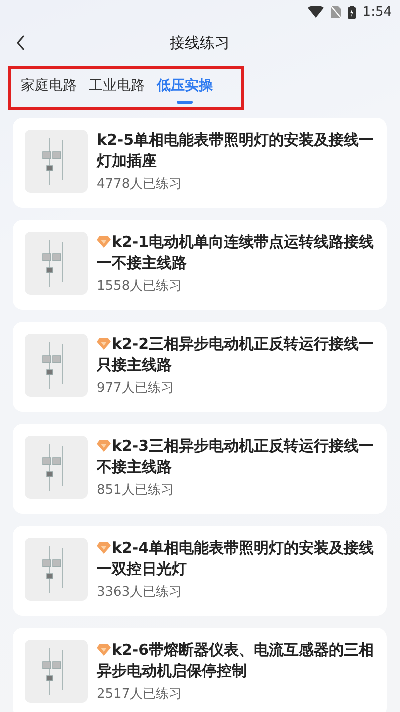 This screenshot has width=400, height=712. What do you see at coordinates (335, 12) in the screenshot?
I see `no-sim-icon` at bounding box center [335, 12].